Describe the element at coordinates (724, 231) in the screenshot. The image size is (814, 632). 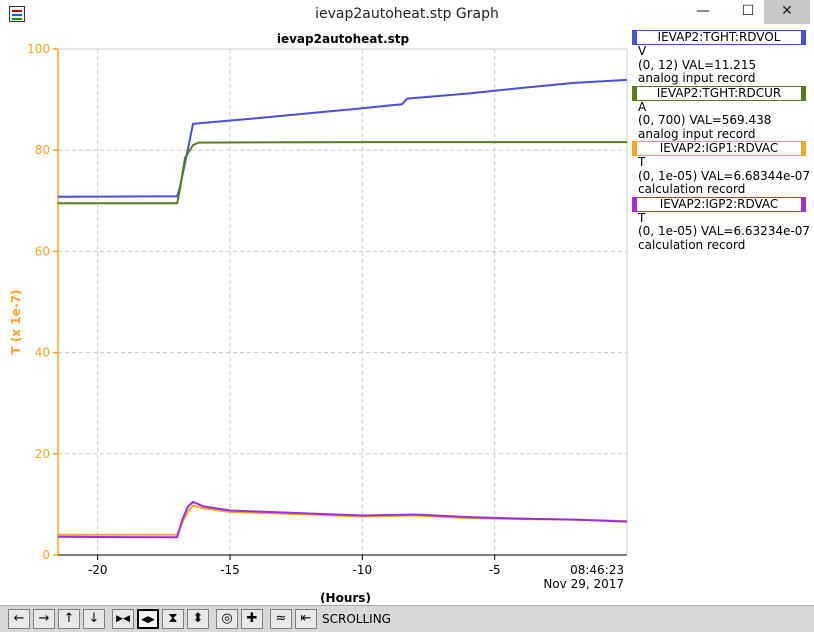
I see `legend-range-value: (0, 1e-05) VAL=6.63234e-07` at that location.